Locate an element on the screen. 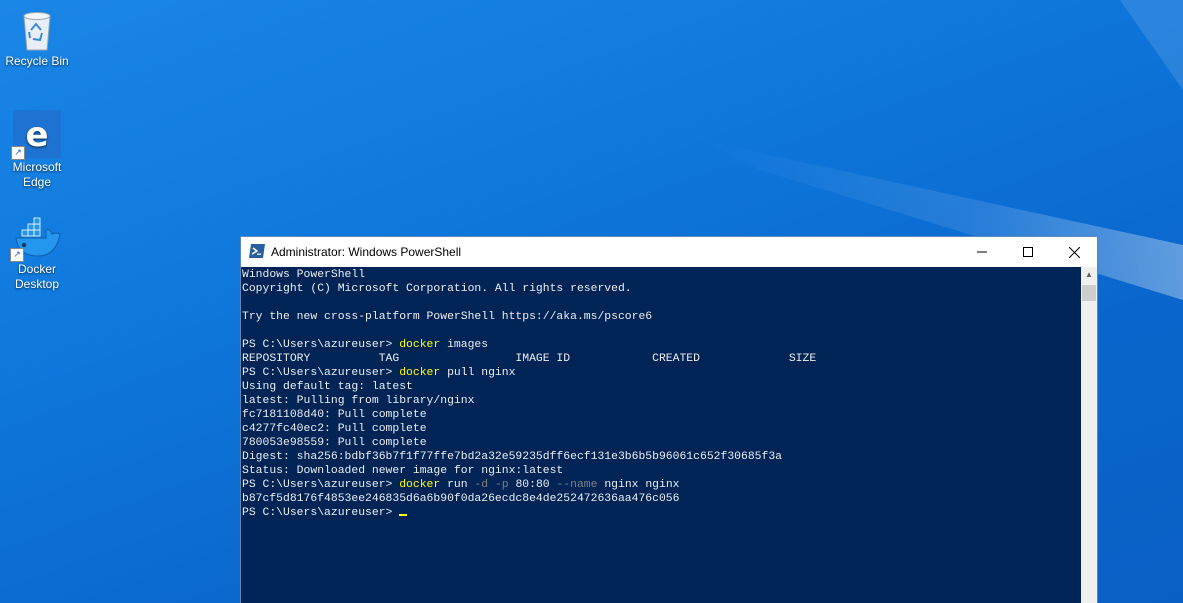  vertical-scrollbar: ▲ is located at coordinates (1089, 435).